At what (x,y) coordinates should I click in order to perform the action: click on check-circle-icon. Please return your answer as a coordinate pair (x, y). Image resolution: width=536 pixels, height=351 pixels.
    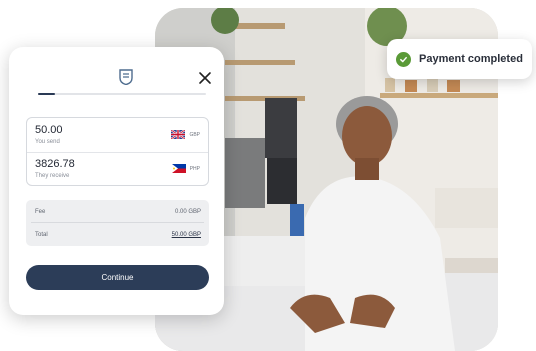
    Looking at the image, I should click on (403, 59).